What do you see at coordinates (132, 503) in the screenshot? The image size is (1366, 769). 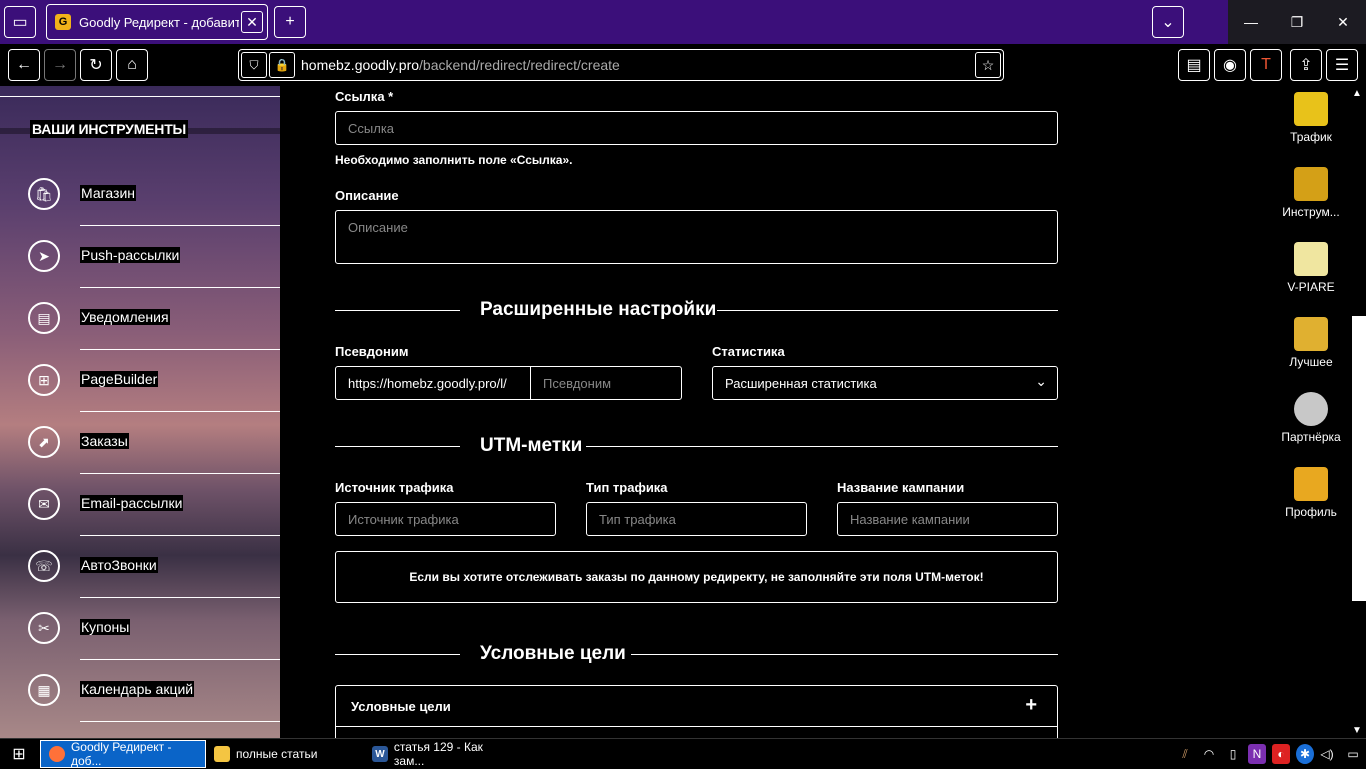 I see `sidebar-item-label: Email-рассылки` at bounding box center [132, 503].